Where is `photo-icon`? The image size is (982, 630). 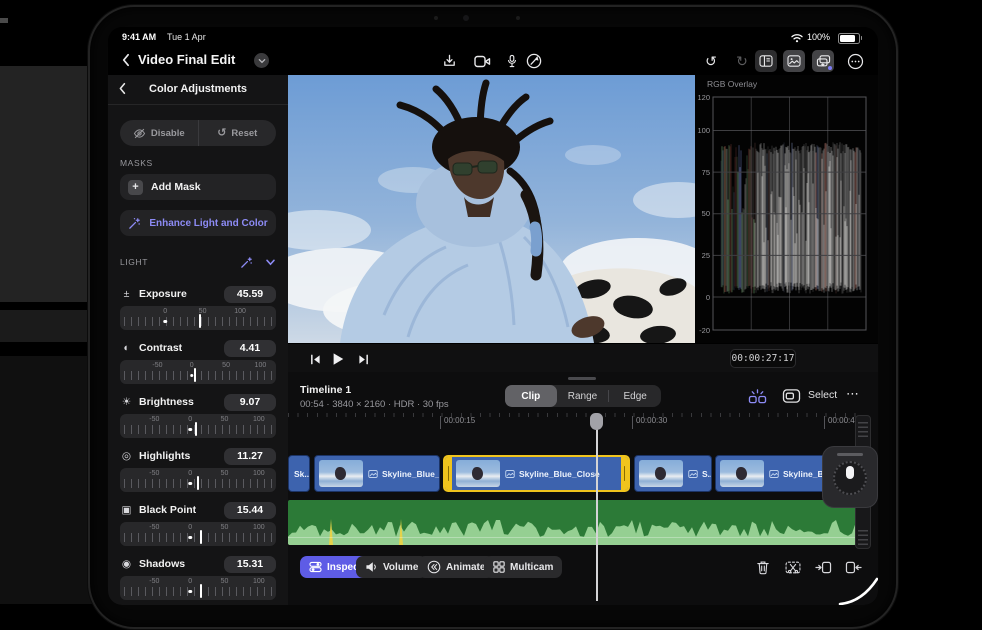 photo-icon is located at coordinates (373, 473).